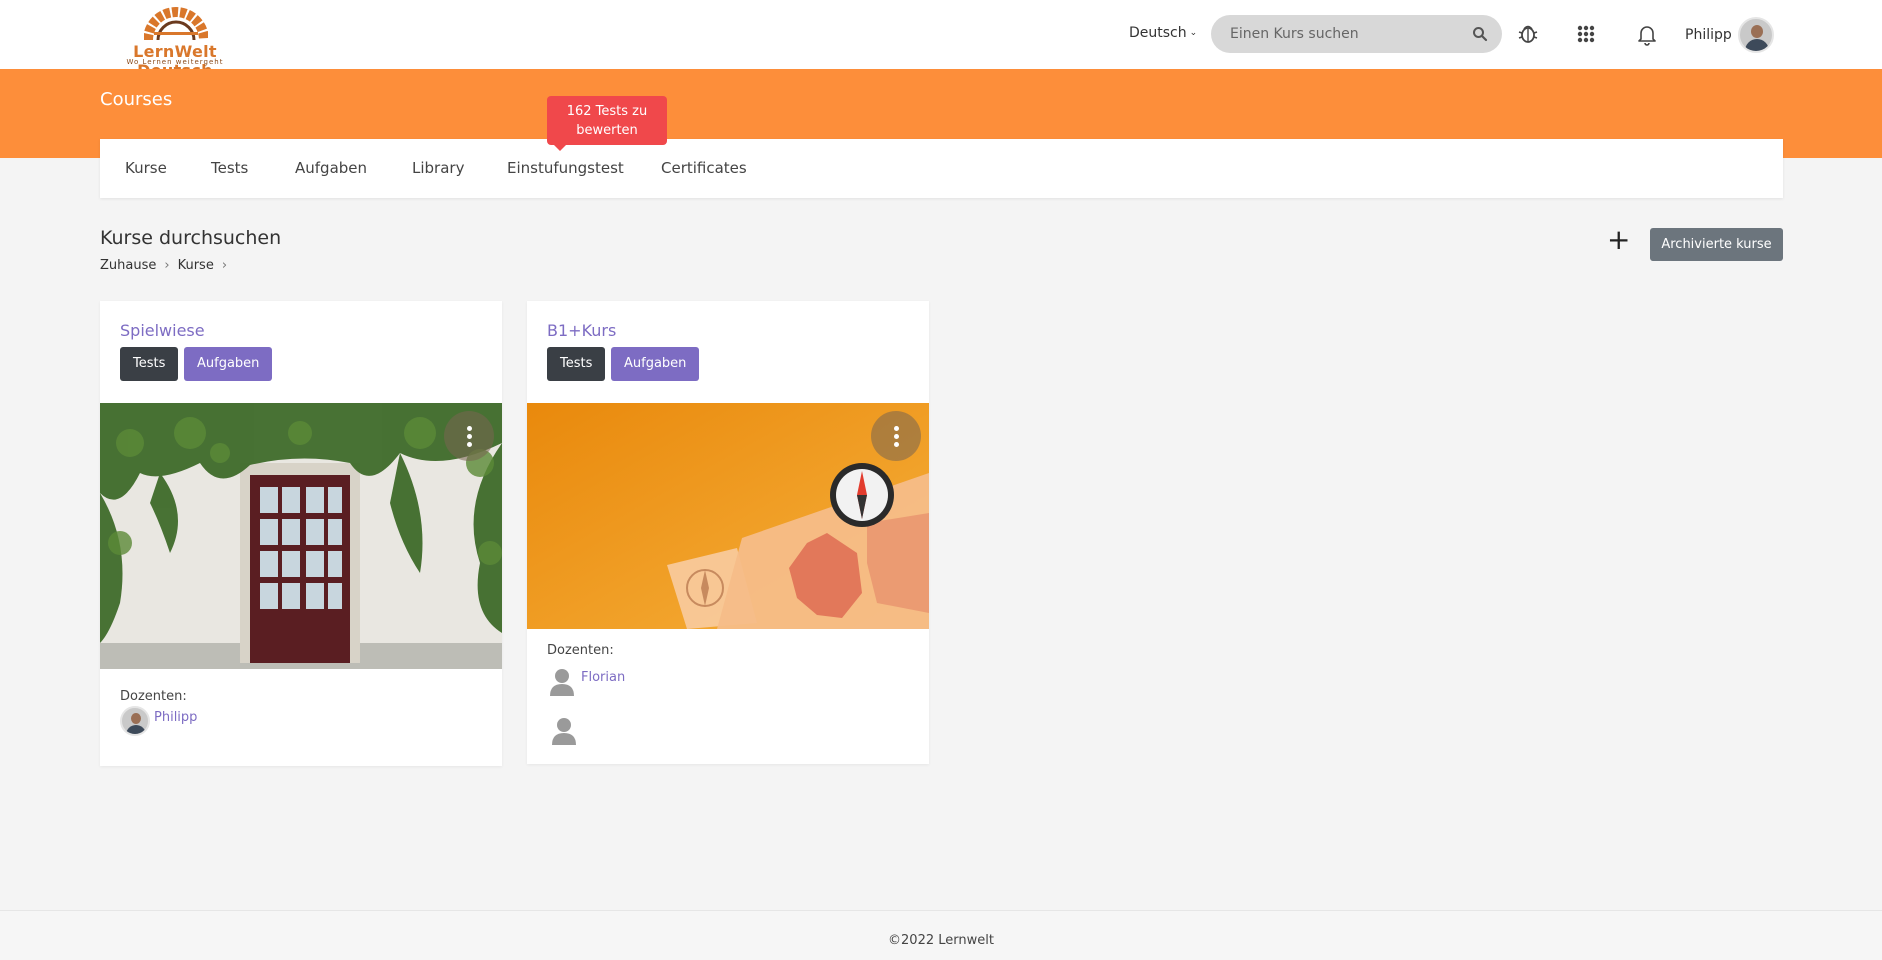 The image size is (1882, 960). Describe the element at coordinates (146, 168) in the screenshot. I see `tab-kurse: Kurse` at that location.